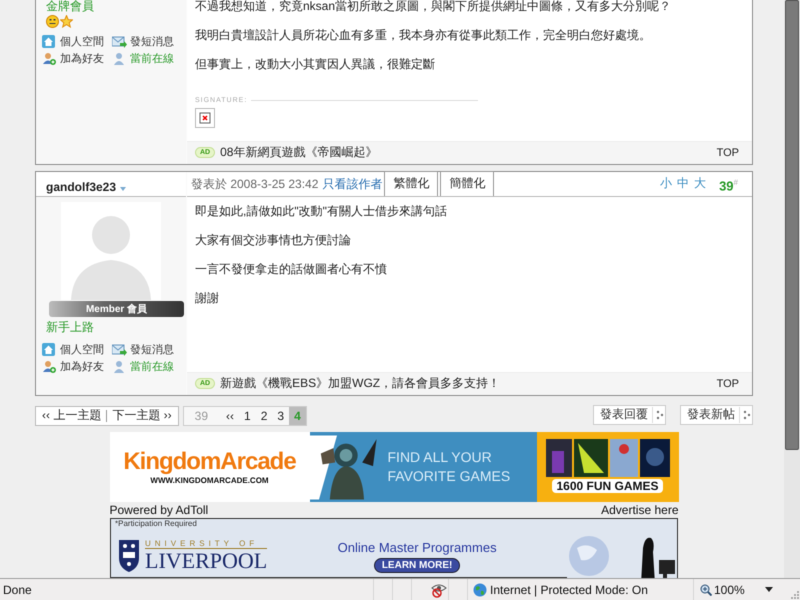 This screenshot has width=800, height=600. What do you see at coordinates (440, 457) in the screenshot?
I see `banner-slogan: FIND ALL YOUR` at bounding box center [440, 457].